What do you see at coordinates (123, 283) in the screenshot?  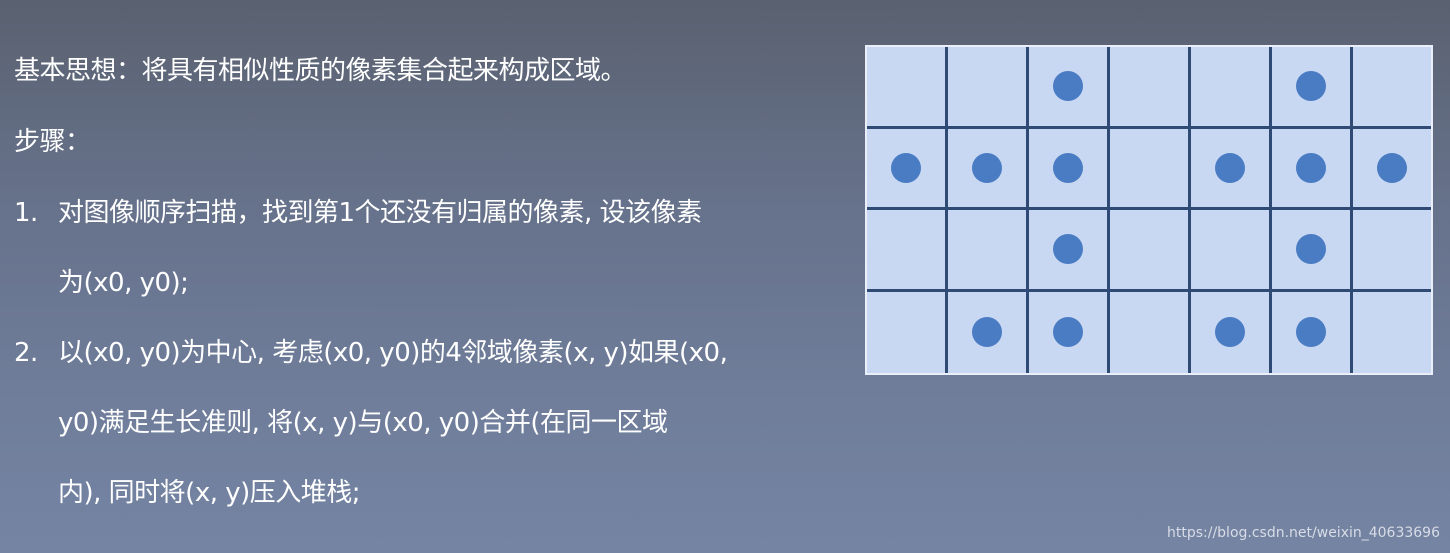 I see `step-1-line-2: 为(x0, y0);` at bounding box center [123, 283].